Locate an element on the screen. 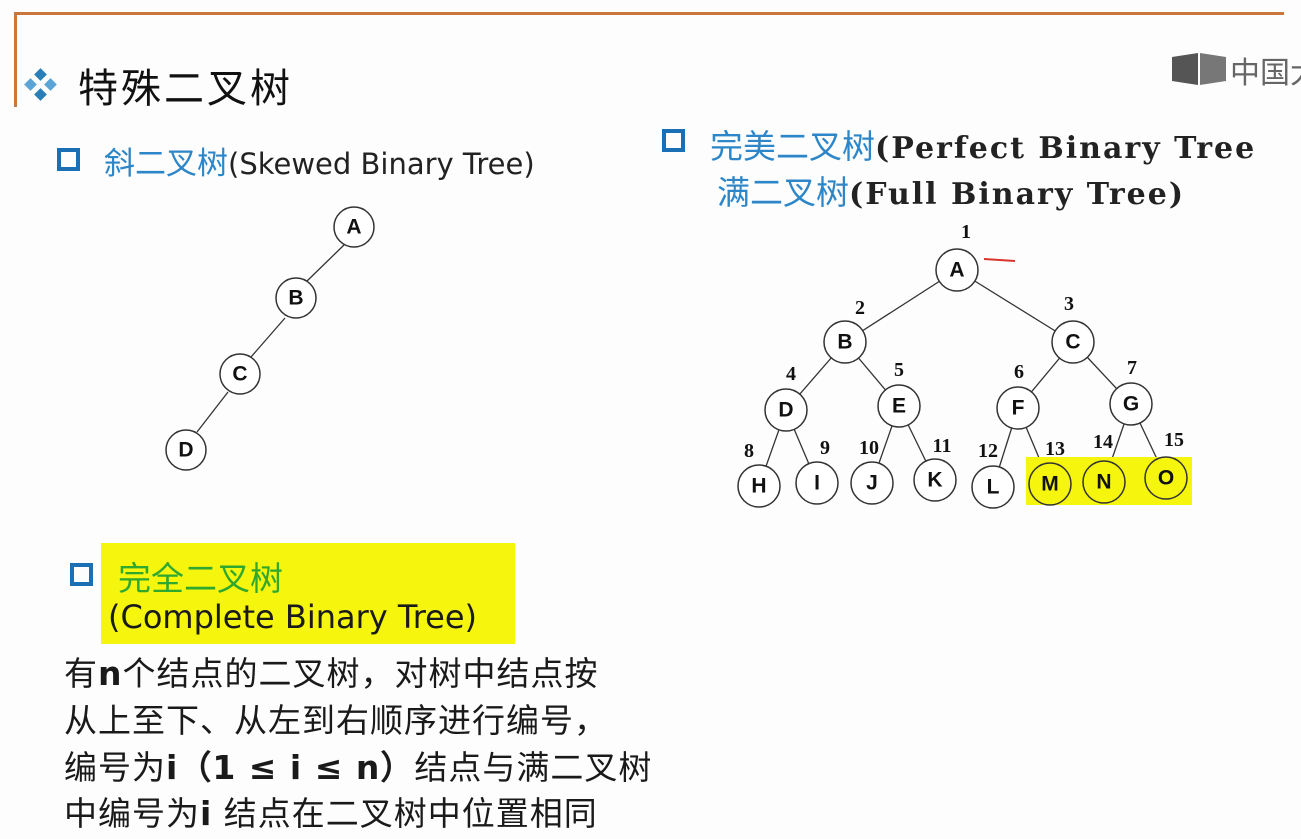 This screenshot has width=1301, height=839. node-number: 3 is located at coordinates (1069, 304).